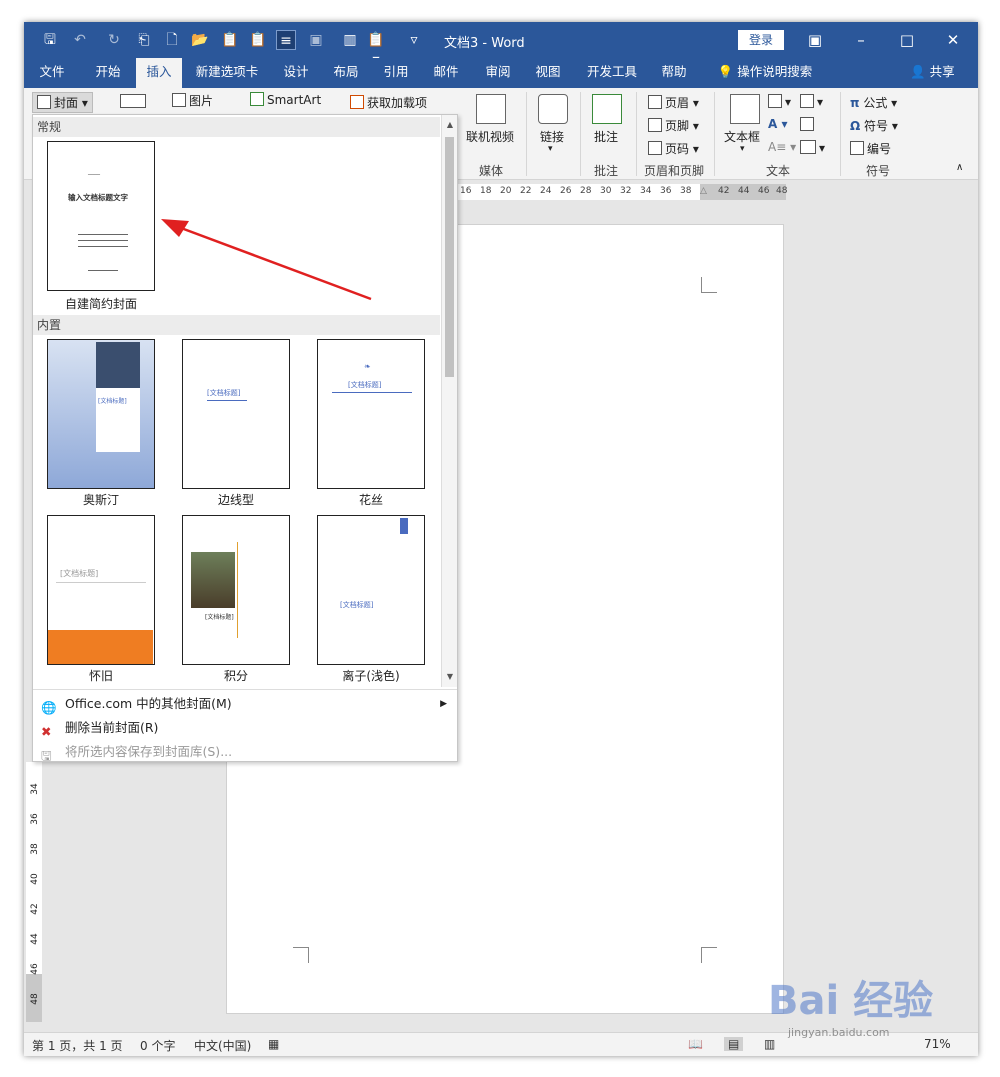 This screenshot has width=1000, height=1077. What do you see at coordinates (937, 1044) in the screenshot?
I see `zoom-level: 71%` at bounding box center [937, 1044].